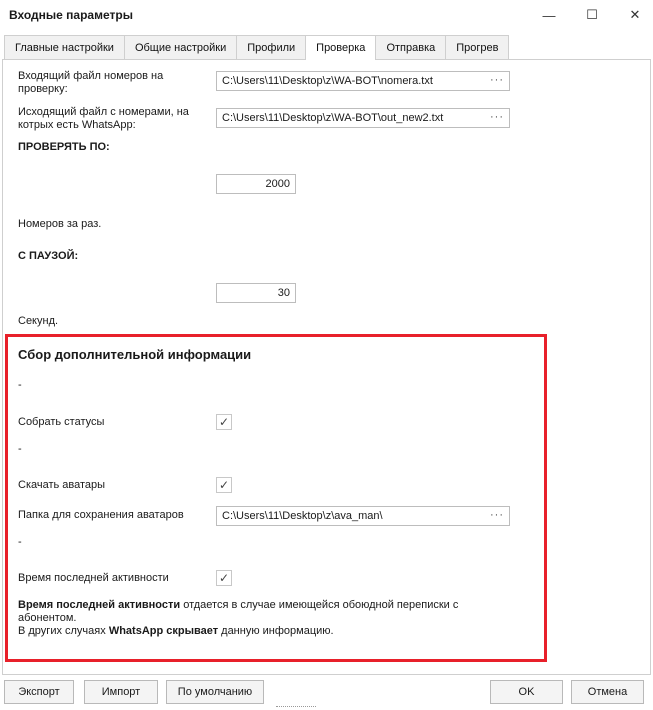  I want to click on check-by-input: 2000, so click(256, 184).